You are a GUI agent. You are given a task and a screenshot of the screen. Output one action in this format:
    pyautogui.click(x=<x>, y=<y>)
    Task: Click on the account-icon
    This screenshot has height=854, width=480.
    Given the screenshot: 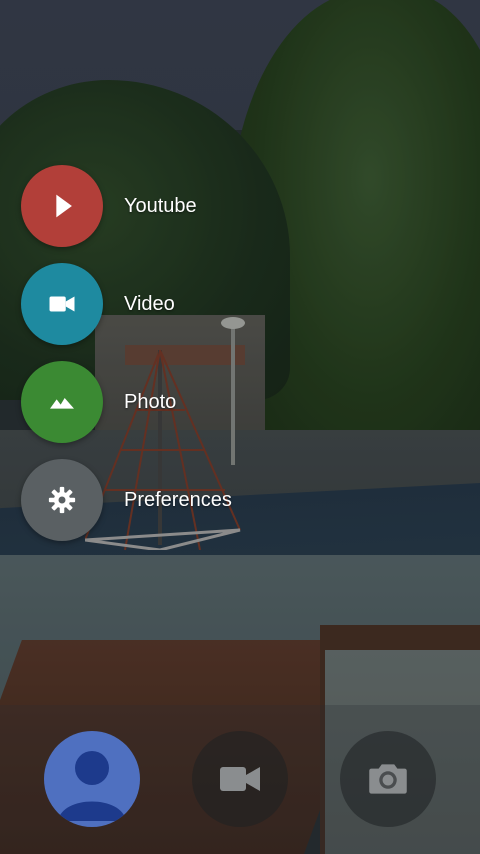 What is the action you would take?
    pyautogui.click(x=92, y=786)
    